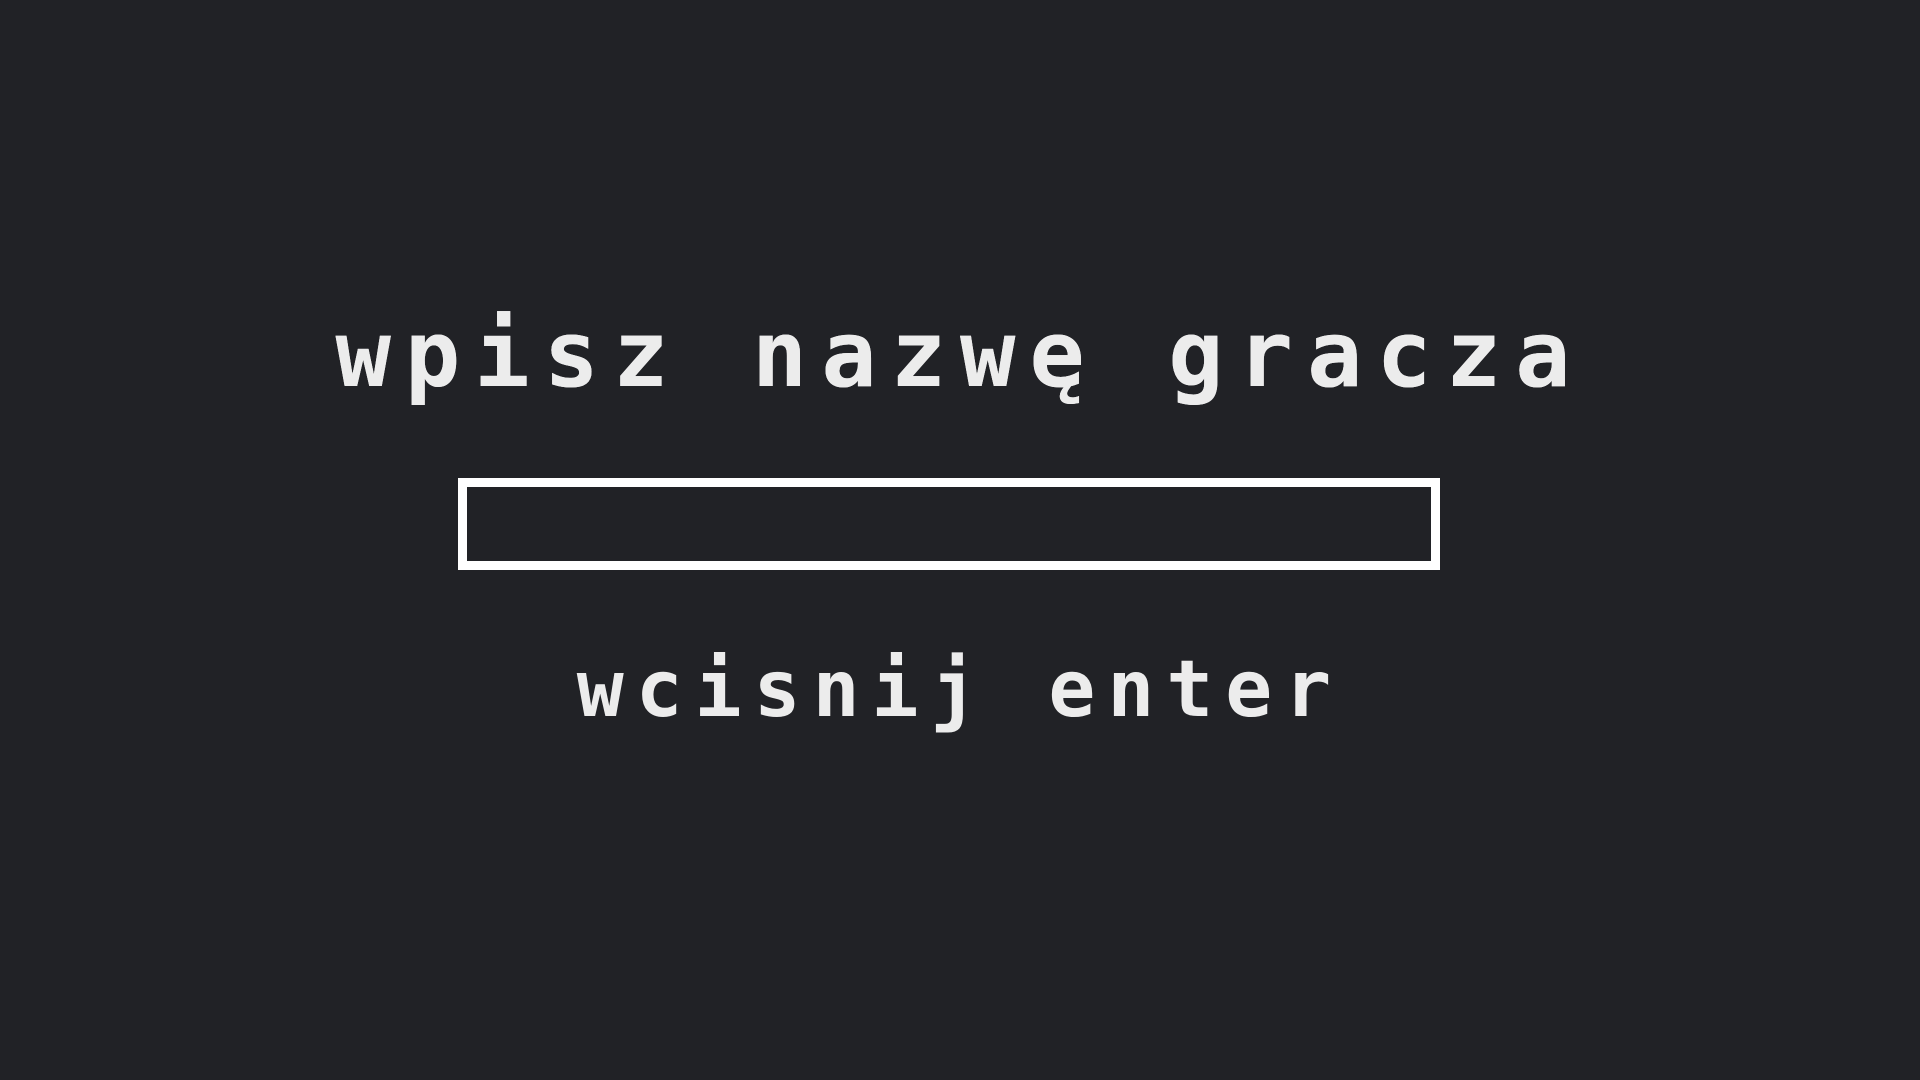 This screenshot has height=1080, width=1920. I want to click on prompt-title: wpisz nazwę gracza, so click(960, 354).